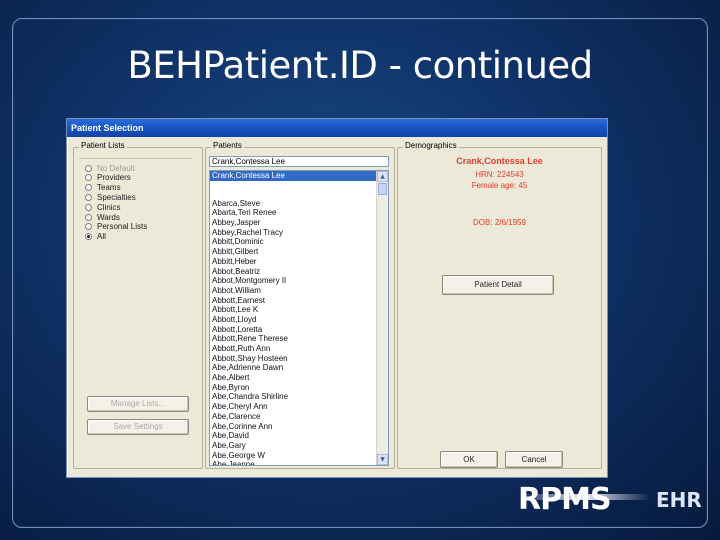 Image resolution: width=720 pixels, height=540 pixels. What do you see at coordinates (101, 237) in the screenshot?
I see `radio-label: All` at bounding box center [101, 237].